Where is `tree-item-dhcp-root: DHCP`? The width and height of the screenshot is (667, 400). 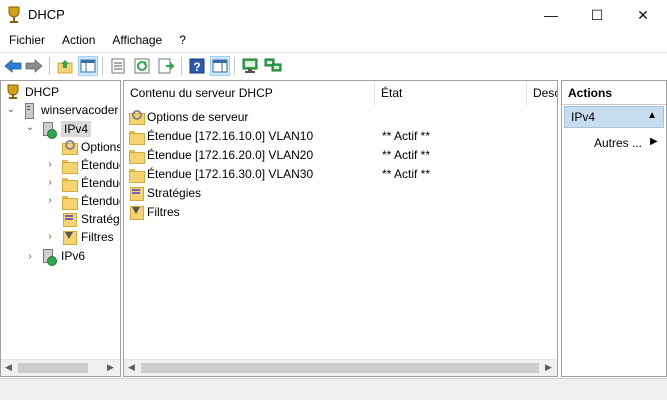 tree-item-dhcp-root: DHCP is located at coordinates (32, 92).